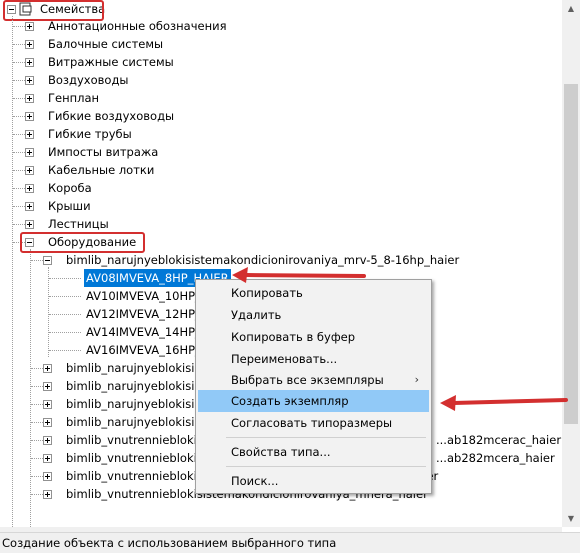 The height and width of the screenshot is (553, 580). I want to click on menu-item-label: Удалить, so click(256, 315).